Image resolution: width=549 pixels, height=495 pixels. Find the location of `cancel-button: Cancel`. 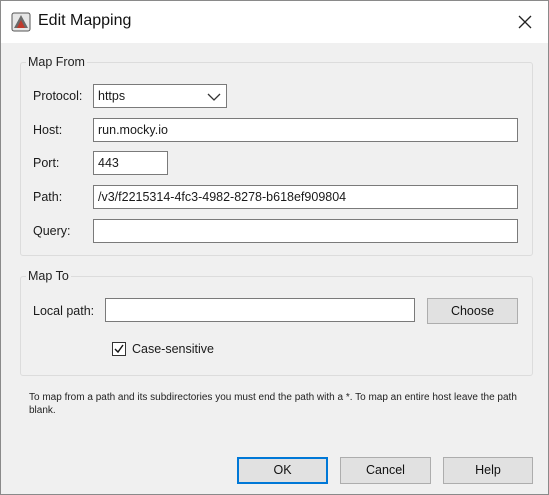

cancel-button: Cancel is located at coordinates (385, 470).